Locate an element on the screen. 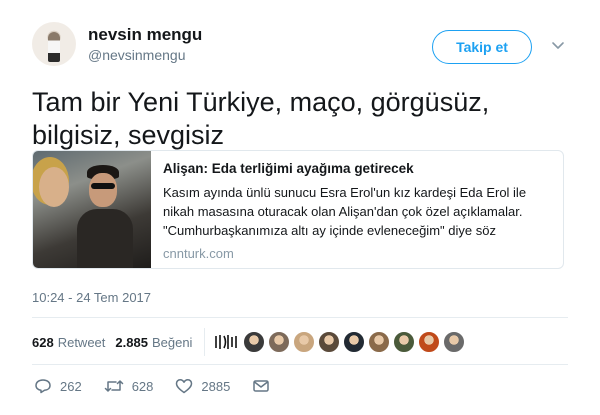 The image size is (600, 415). reply-icon is located at coordinates (43, 386).